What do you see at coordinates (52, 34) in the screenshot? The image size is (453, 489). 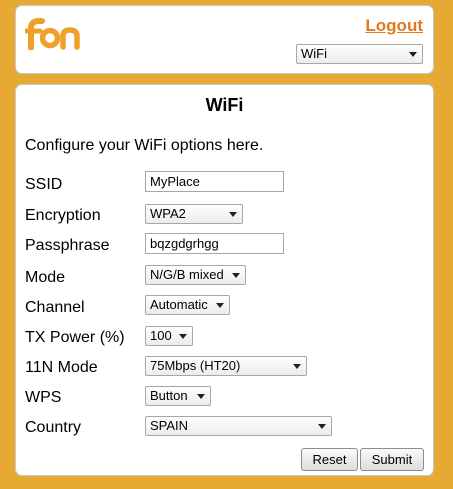 I see `fon-logo` at bounding box center [52, 34].